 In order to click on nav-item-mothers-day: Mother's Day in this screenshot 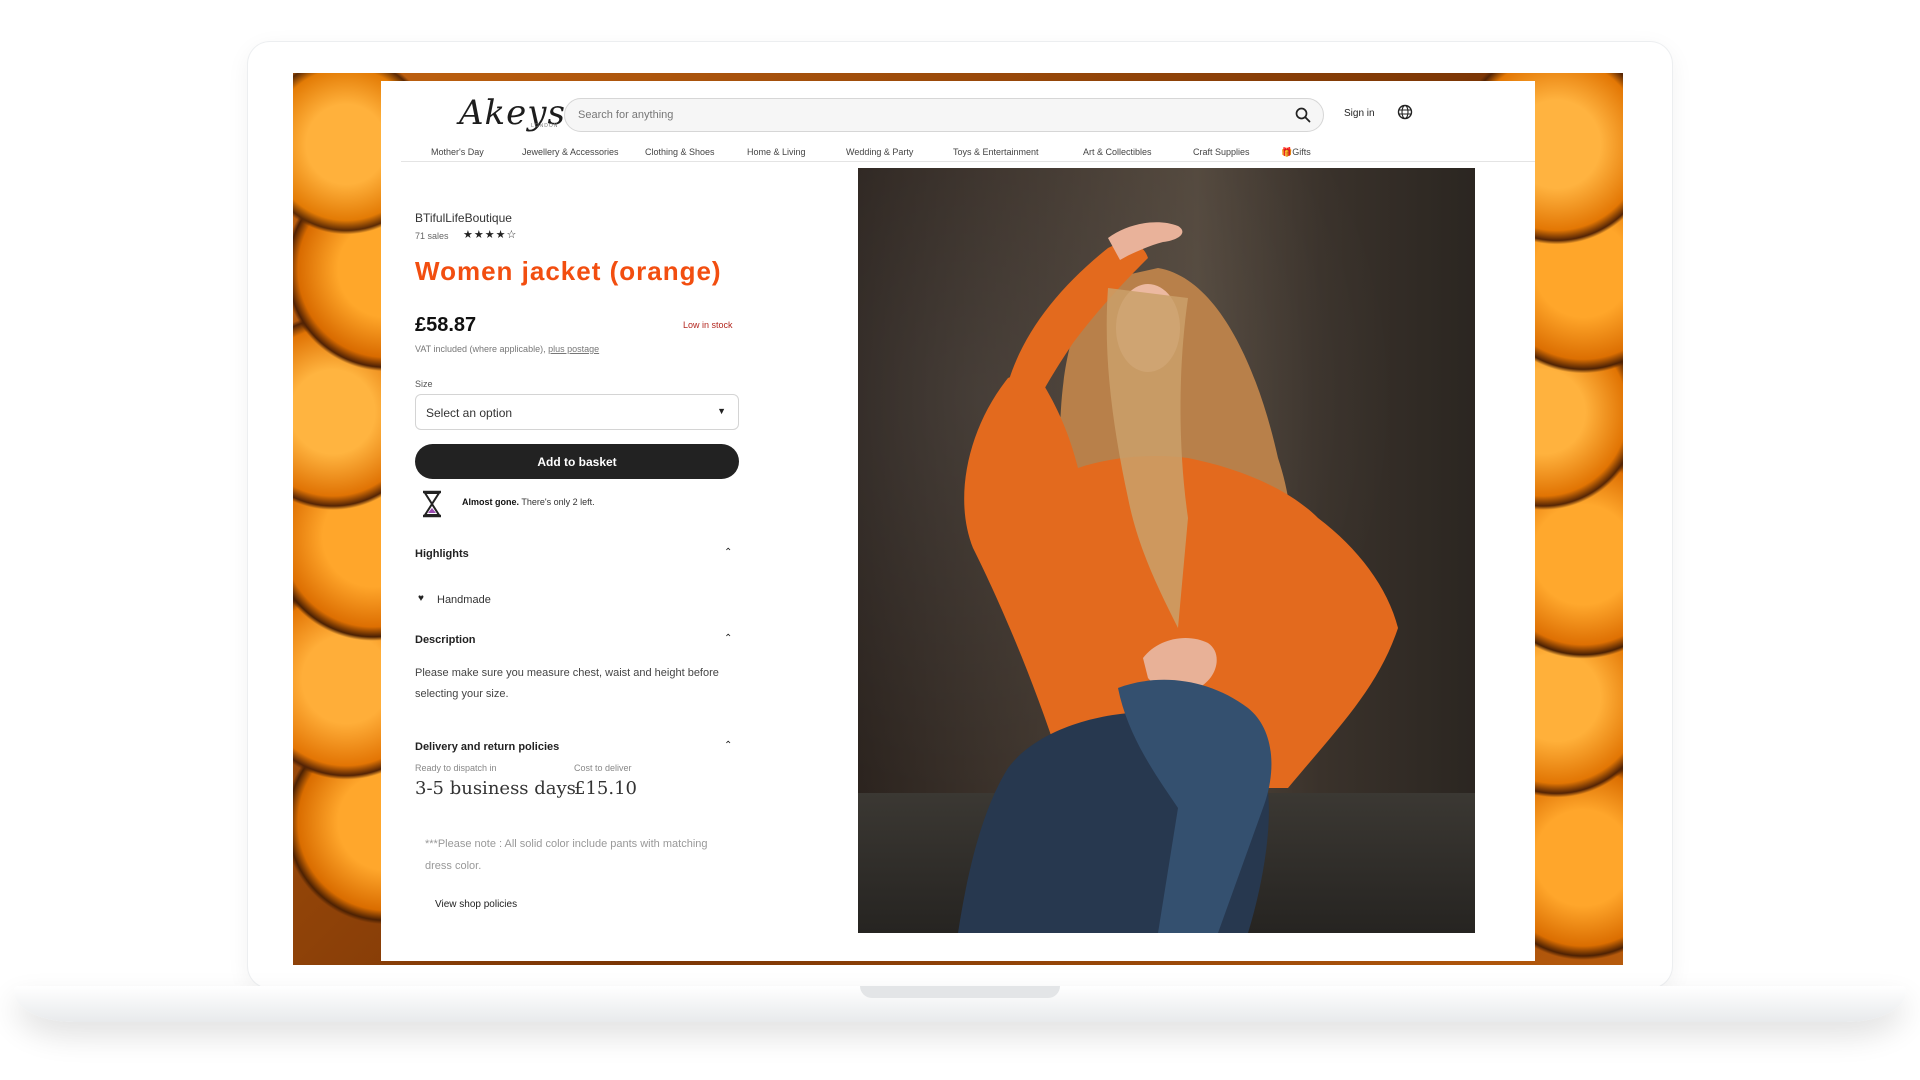, I will do `click(457, 152)`.